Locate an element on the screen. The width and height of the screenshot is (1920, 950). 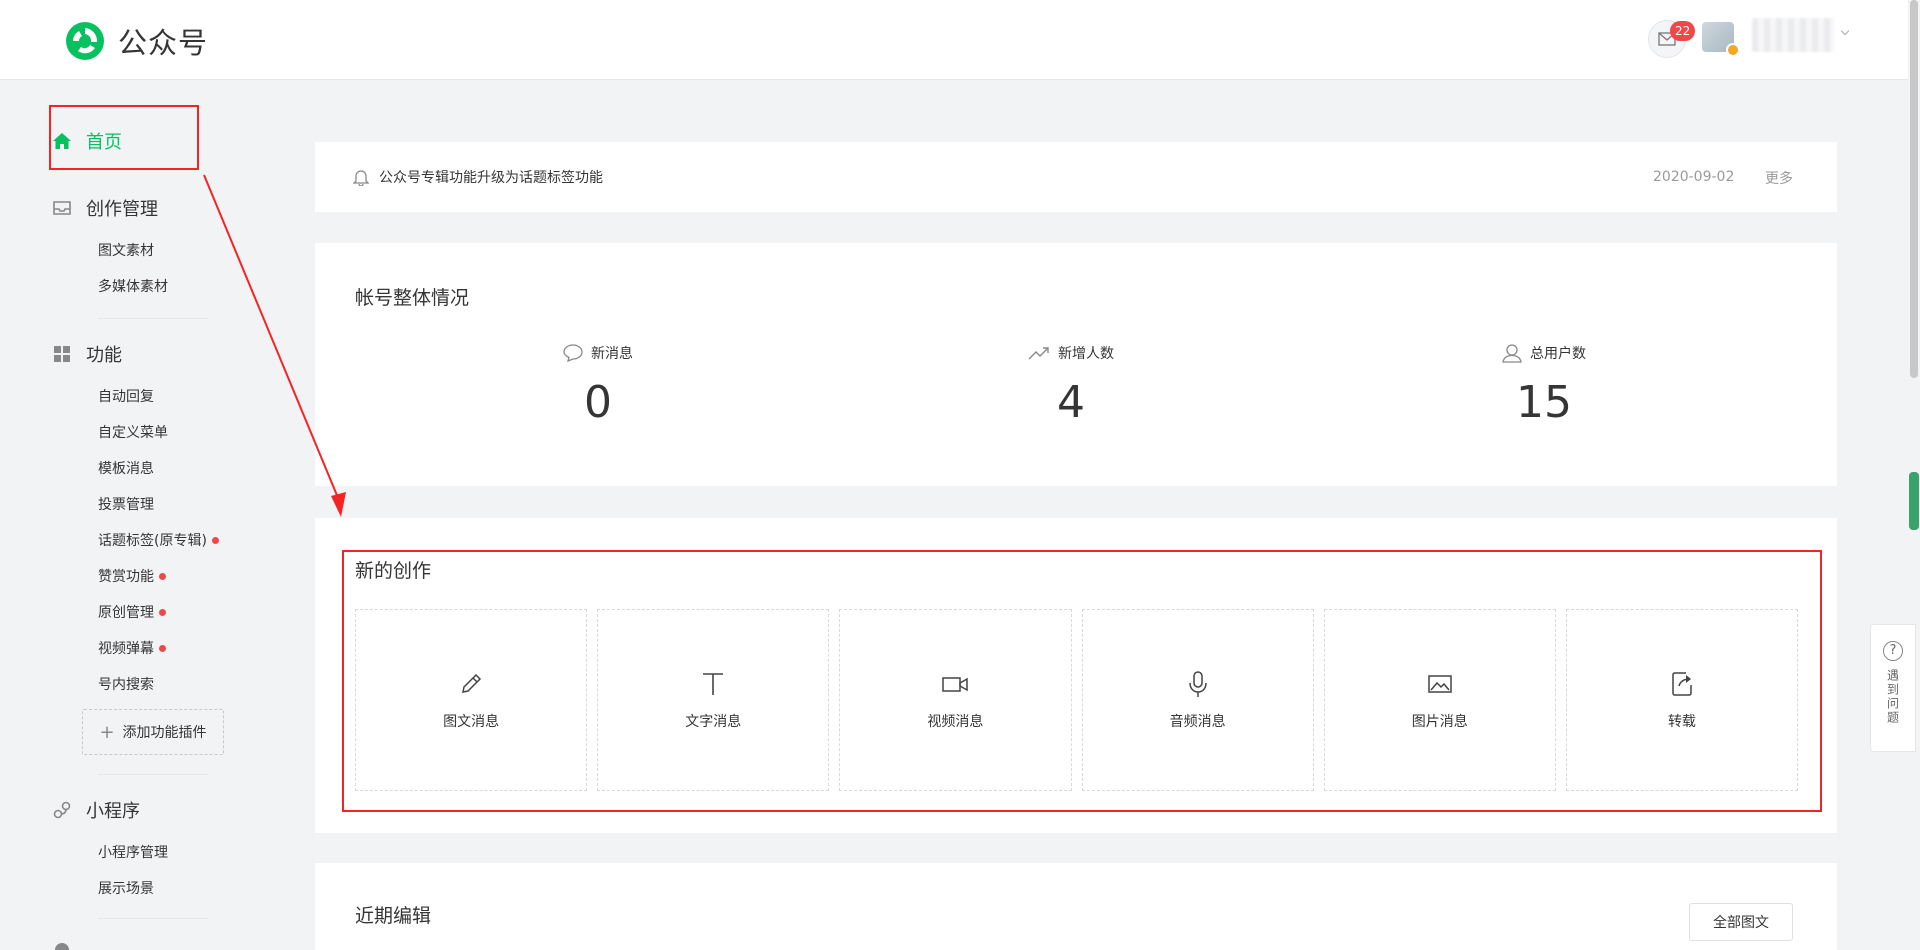
wechat-logo-icon is located at coordinates (85, 41).